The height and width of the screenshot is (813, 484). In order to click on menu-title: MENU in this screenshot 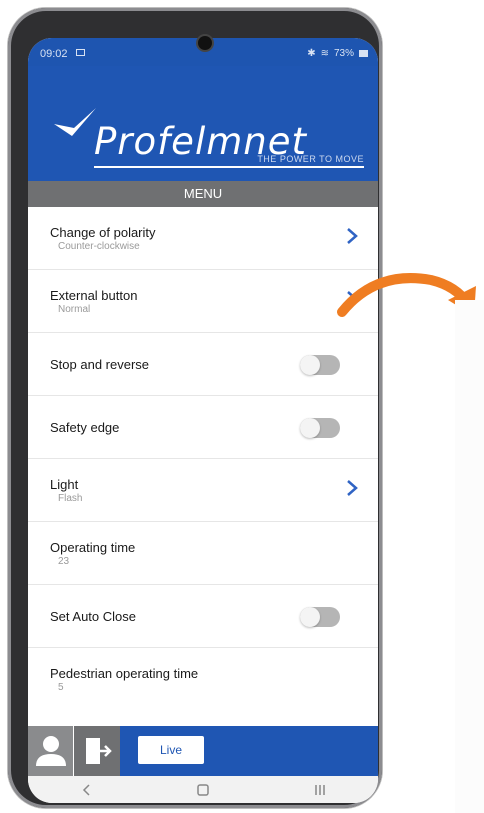, I will do `click(203, 194)`.